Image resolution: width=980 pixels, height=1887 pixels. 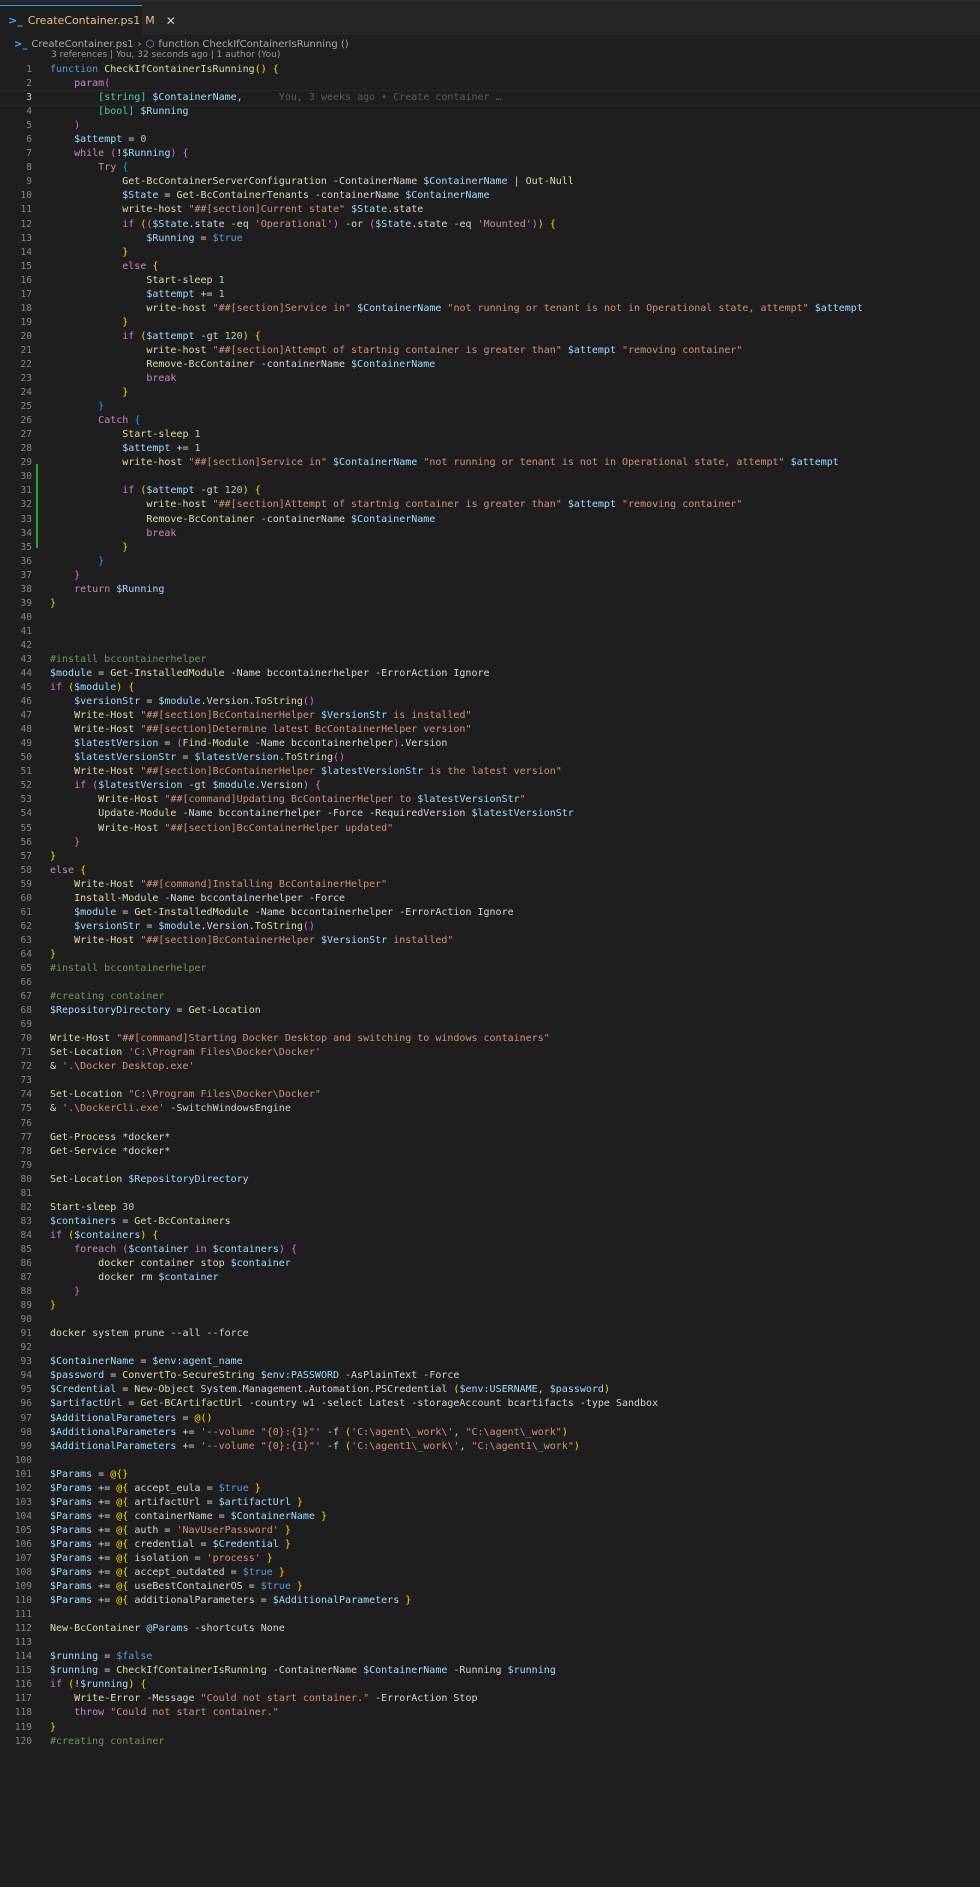 I want to click on code-line: 27 Start-sleep 1, so click(x=490, y=435).